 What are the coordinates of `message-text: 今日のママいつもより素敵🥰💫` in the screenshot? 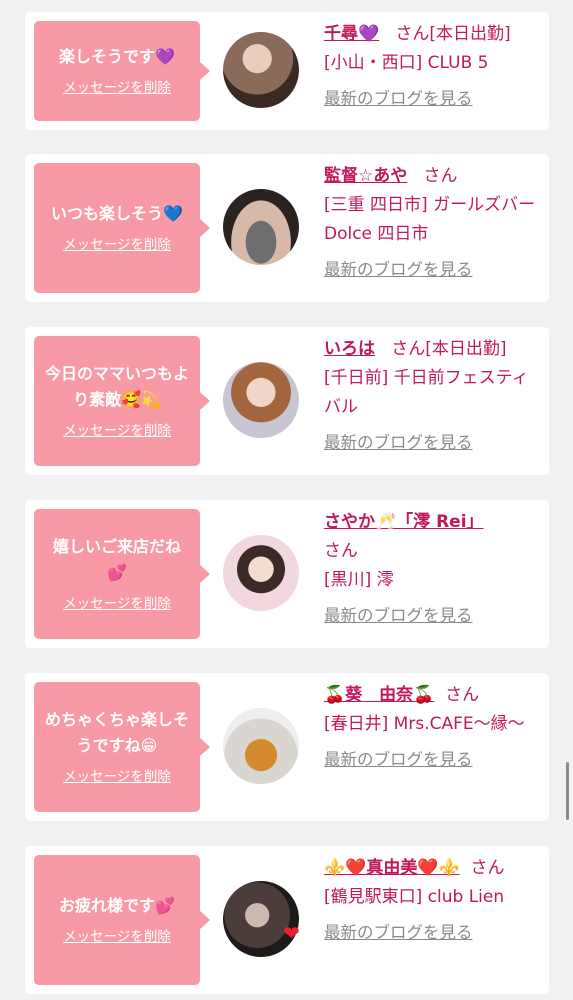 It's located at (116, 386).